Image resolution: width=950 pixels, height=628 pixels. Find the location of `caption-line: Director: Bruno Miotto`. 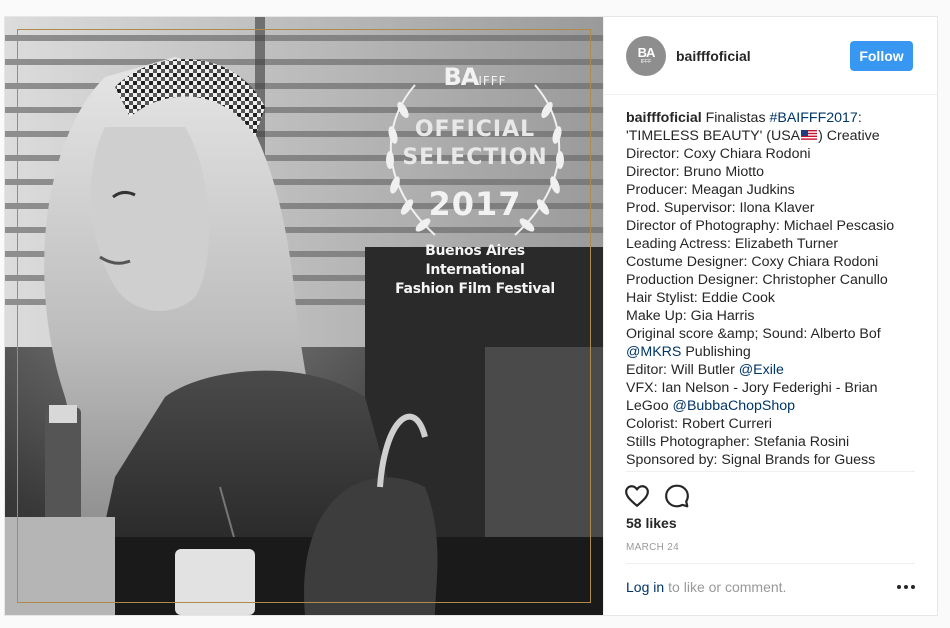

caption-line: Director: Bruno Miotto is located at coordinates (695, 172).